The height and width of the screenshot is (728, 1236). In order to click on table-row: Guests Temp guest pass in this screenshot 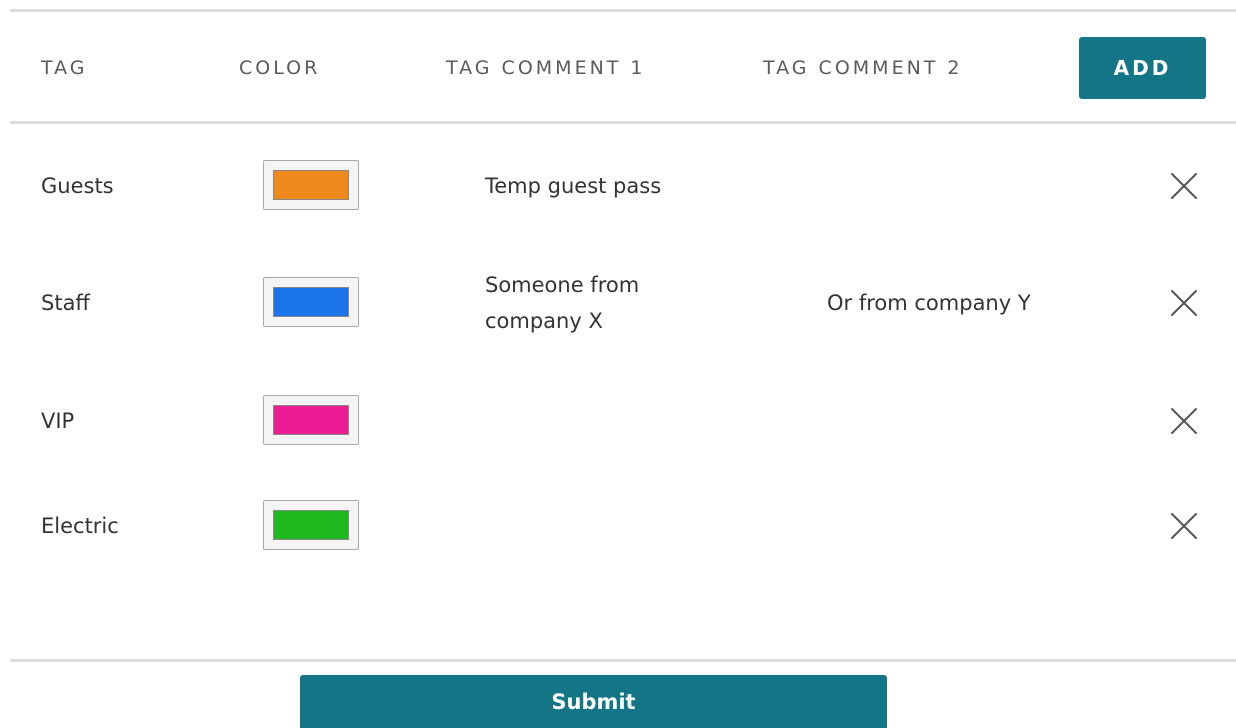, I will do `click(618, 186)`.